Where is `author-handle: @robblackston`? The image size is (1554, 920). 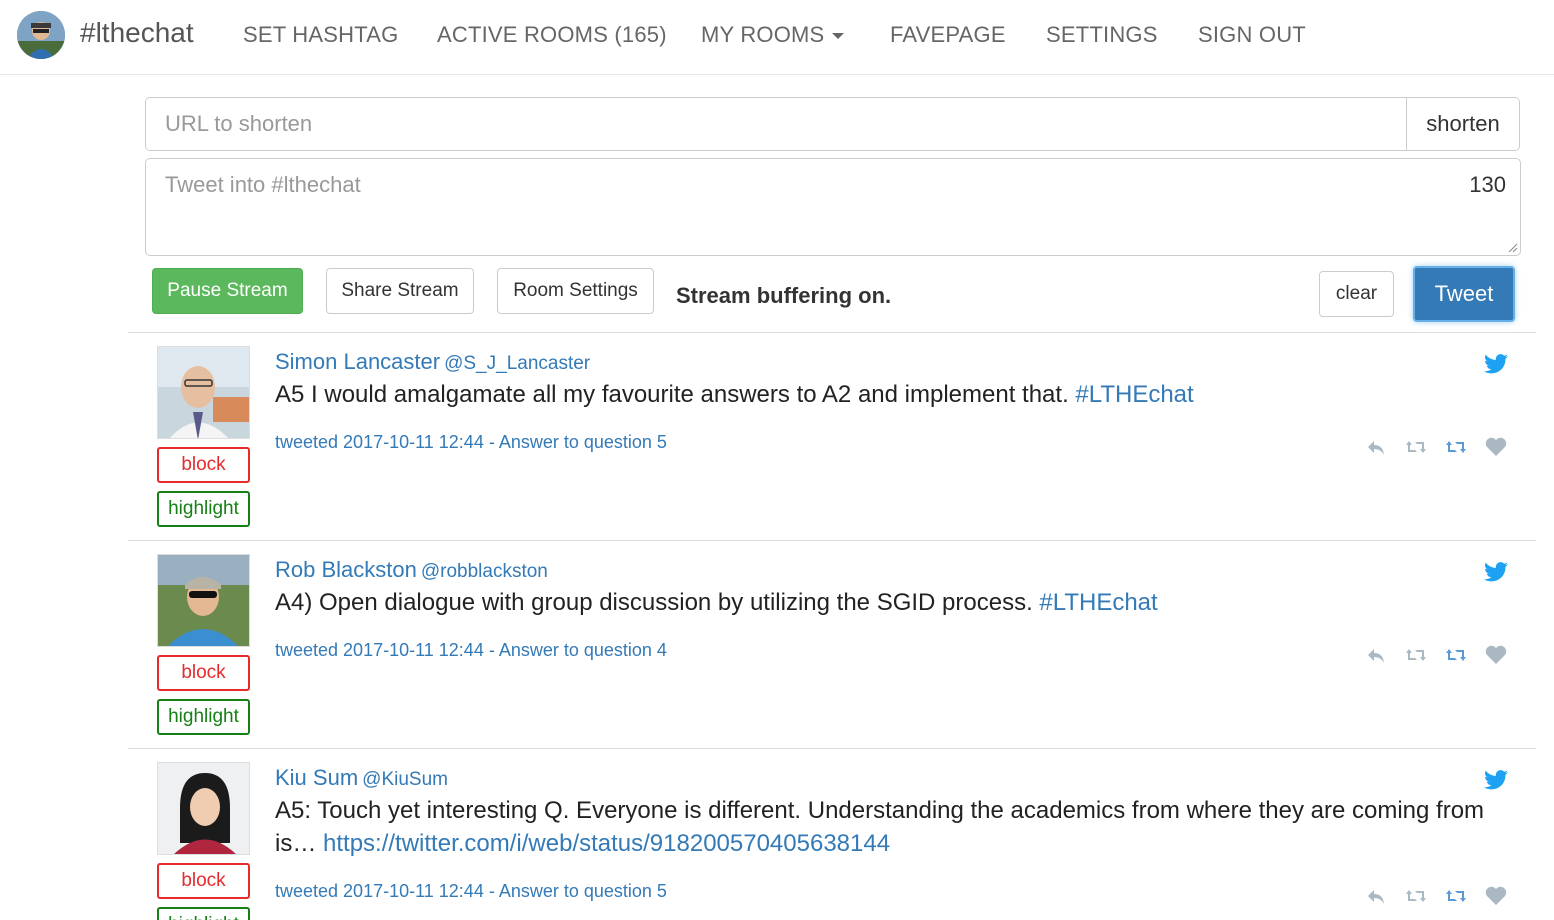 author-handle: @robblackston is located at coordinates (484, 571).